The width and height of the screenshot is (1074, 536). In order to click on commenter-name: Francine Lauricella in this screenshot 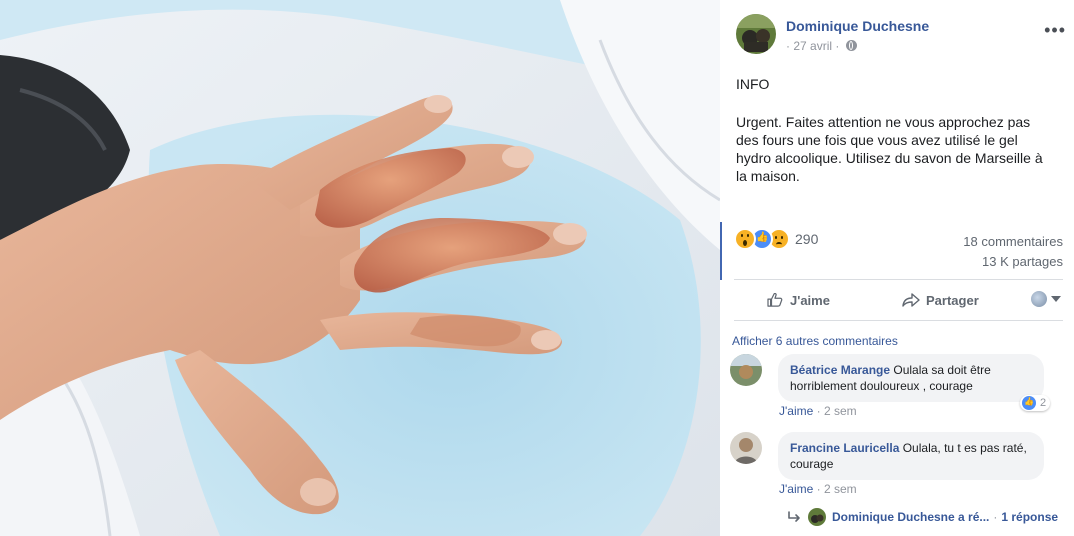, I will do `click(844, 448)`.